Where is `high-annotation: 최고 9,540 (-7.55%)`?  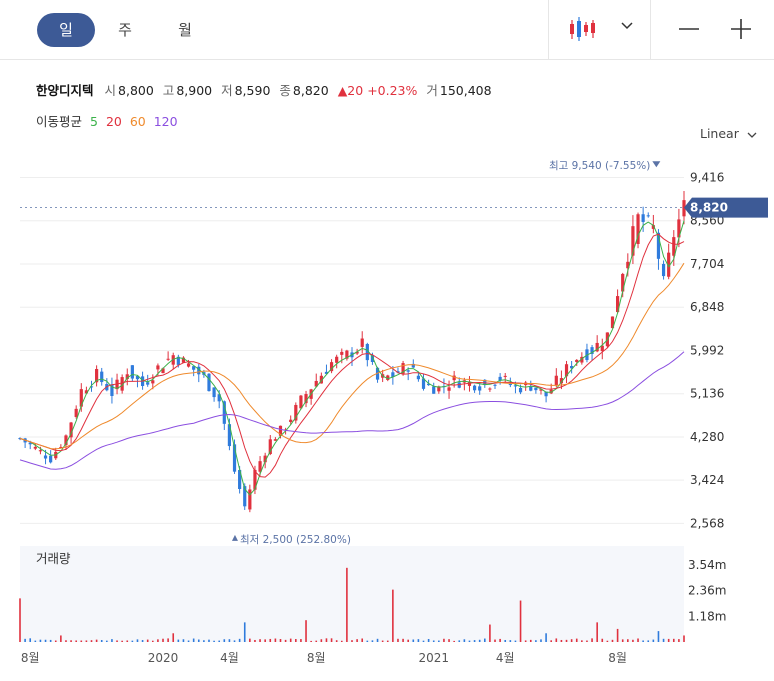
high-annotation: 최고 9,540 (-7.55%) is located at coordinates (599, 166).